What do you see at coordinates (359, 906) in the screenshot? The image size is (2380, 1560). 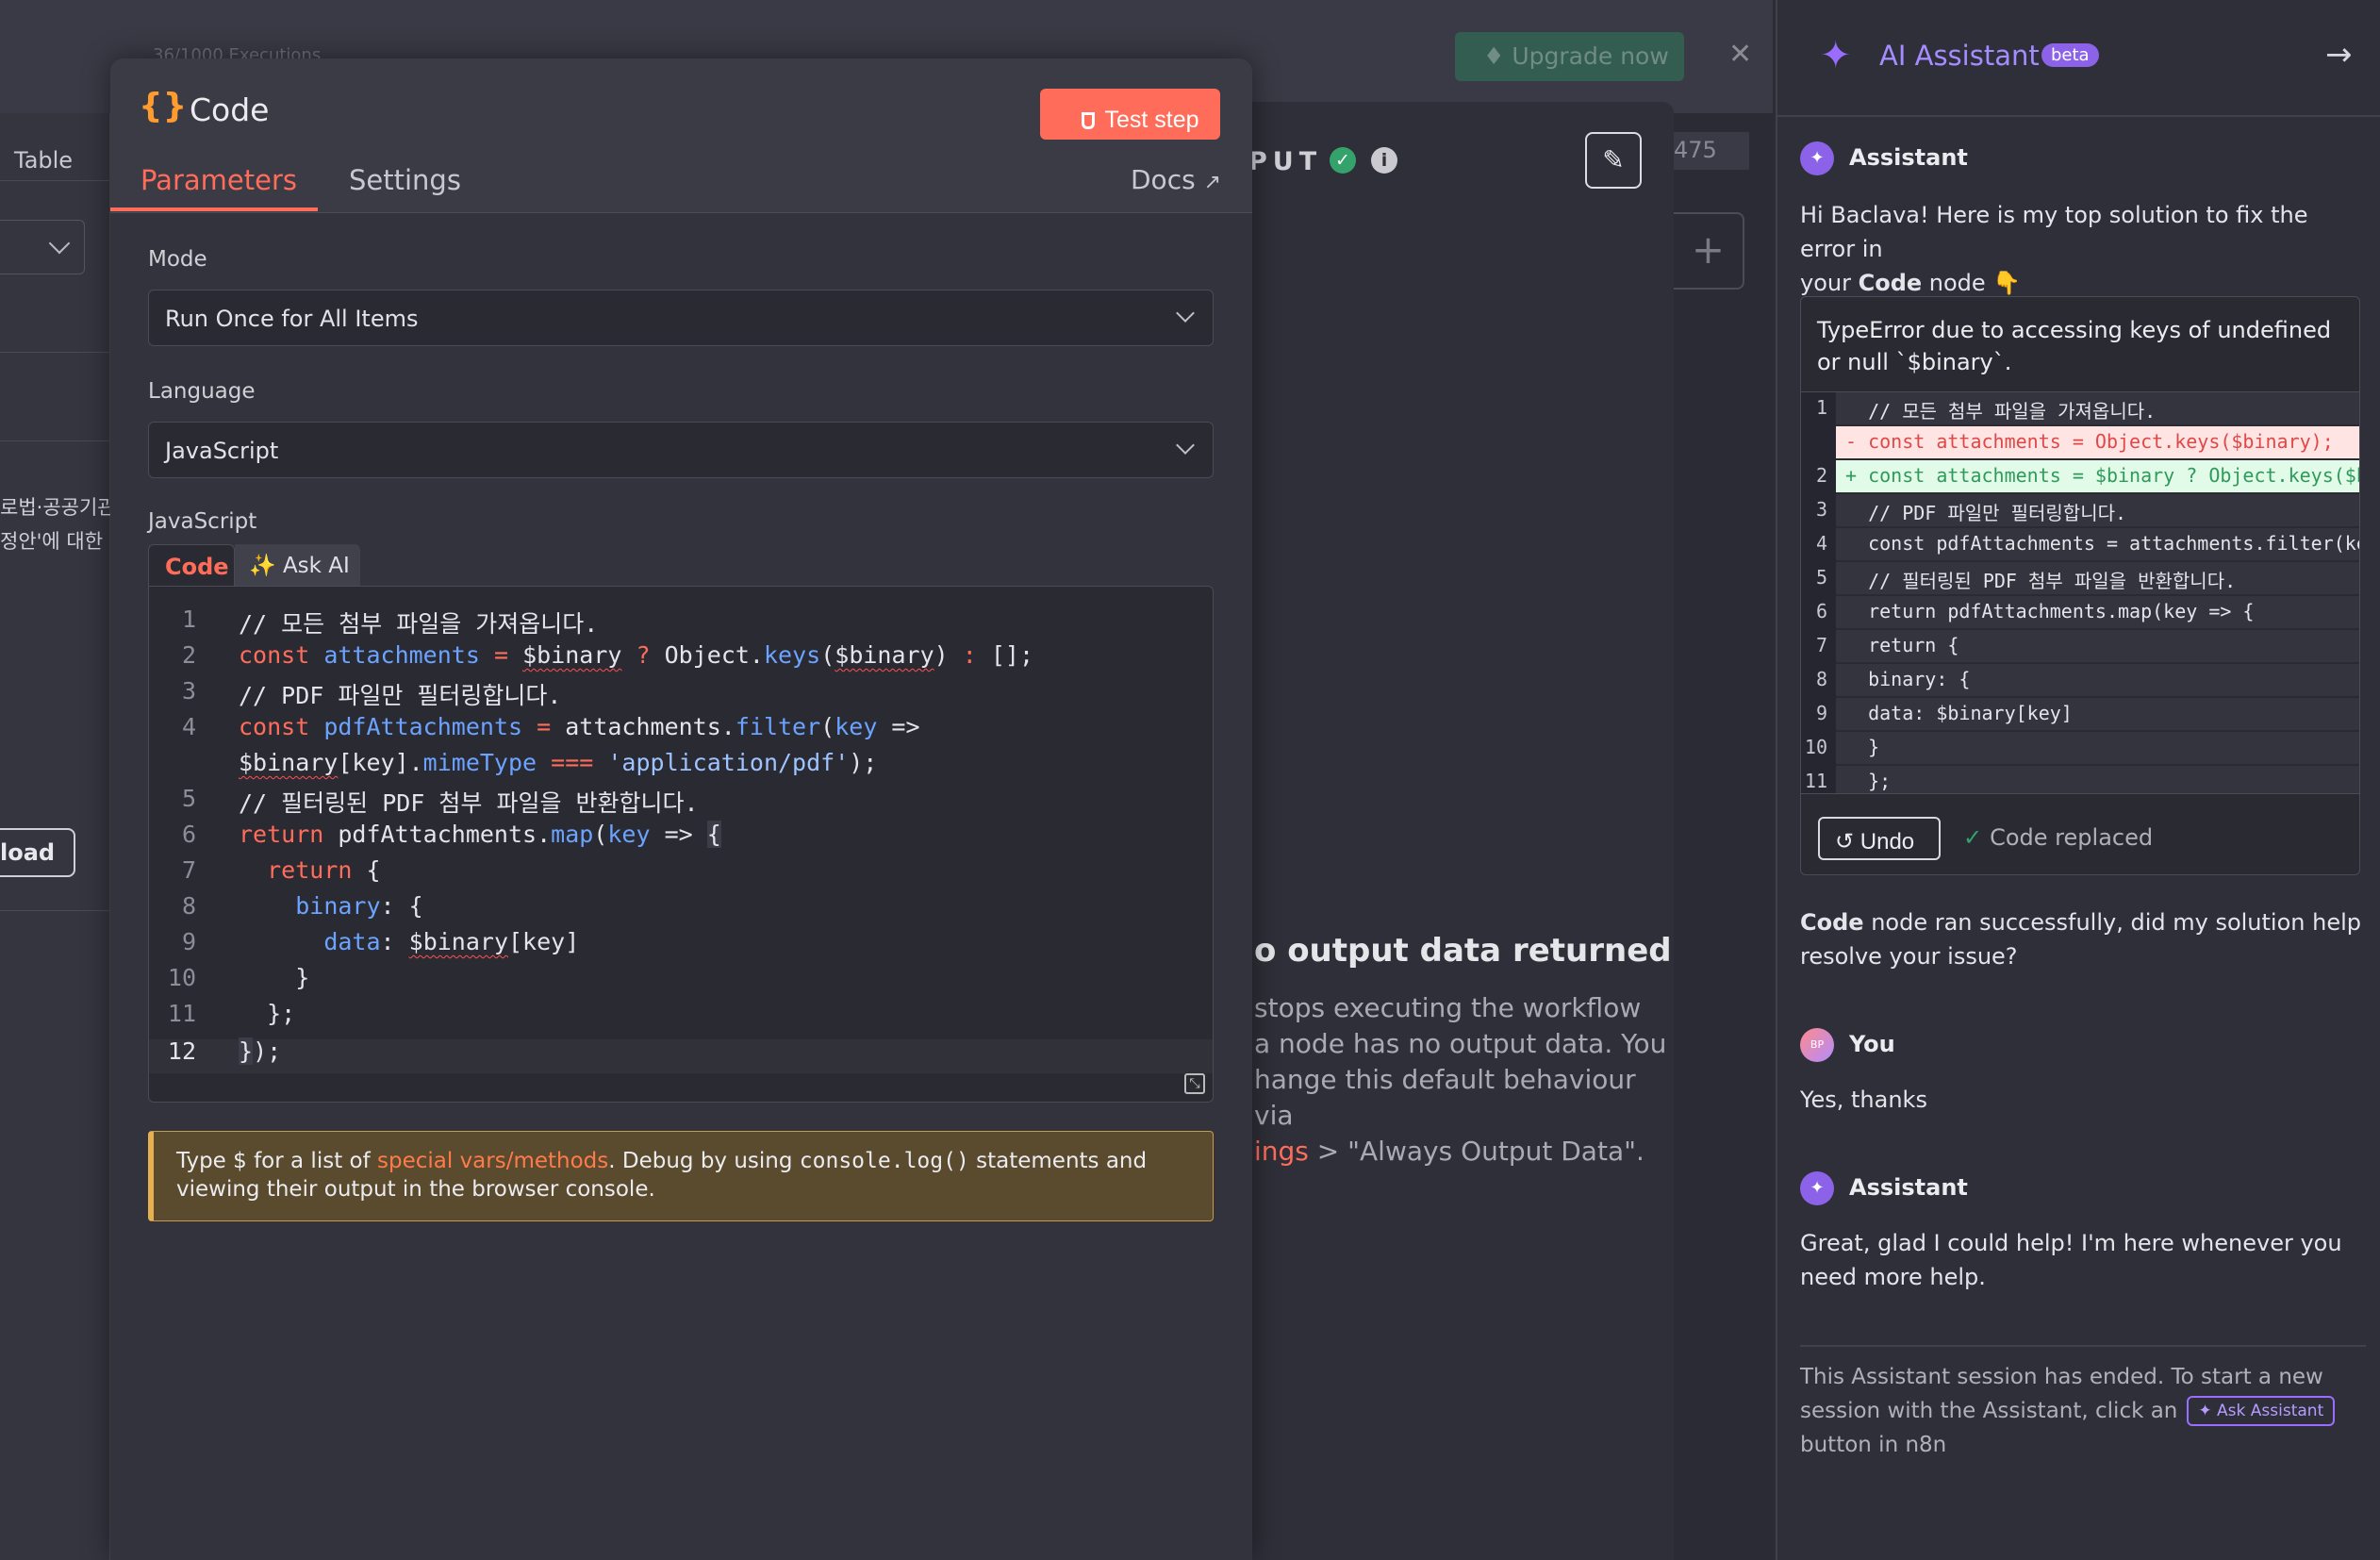 I see `code-line: binary: {` at bounding box center [359, 906].